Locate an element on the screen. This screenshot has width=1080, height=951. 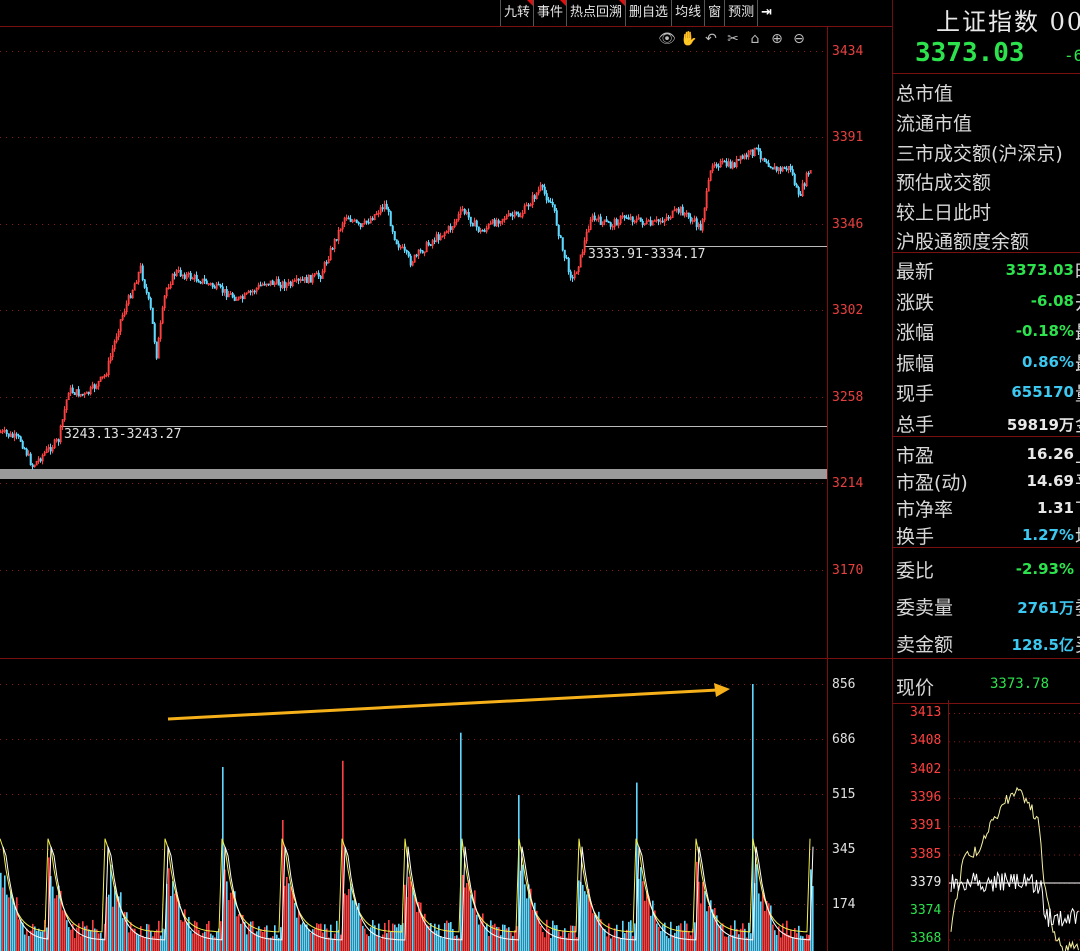
trend-arrow is located at coordinates (443, 704).